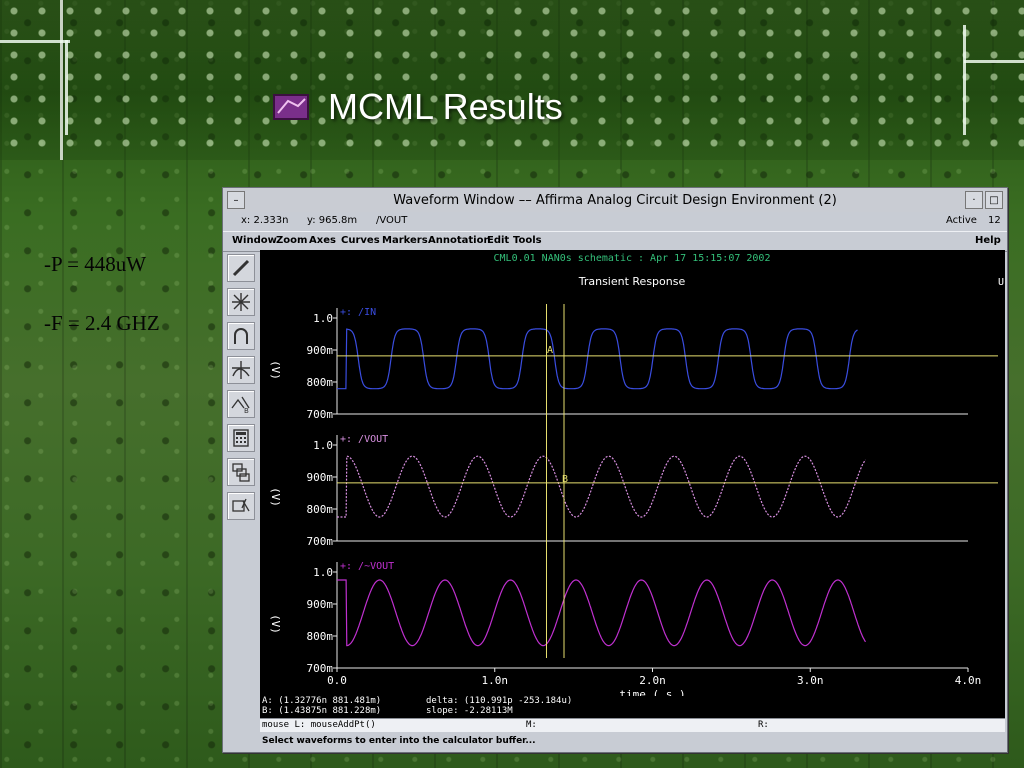 Image resolution: width=1024 pixels, height=768 pixels. Describe the element at coordinates (364, 439) in the screenshot. I see `series-label: +: /VOUT` at that location.